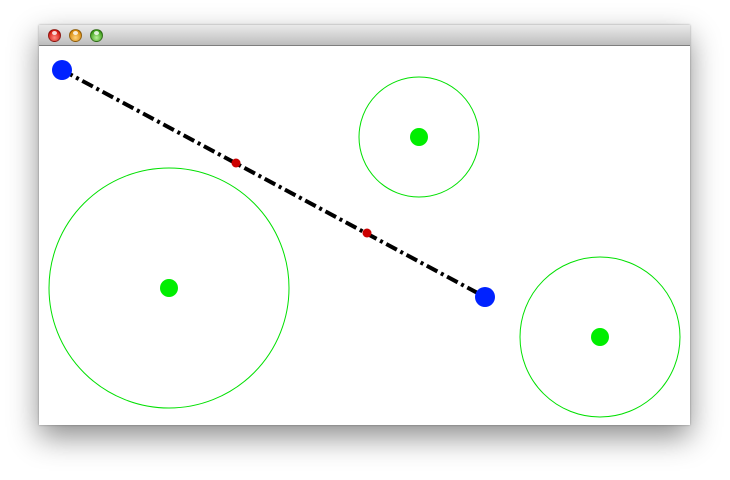 Image resolution: width=730 pixels, height=480 pixels. Describe the element at coordinates (54, 35) in the screenshot. I see `close-button` at that location.